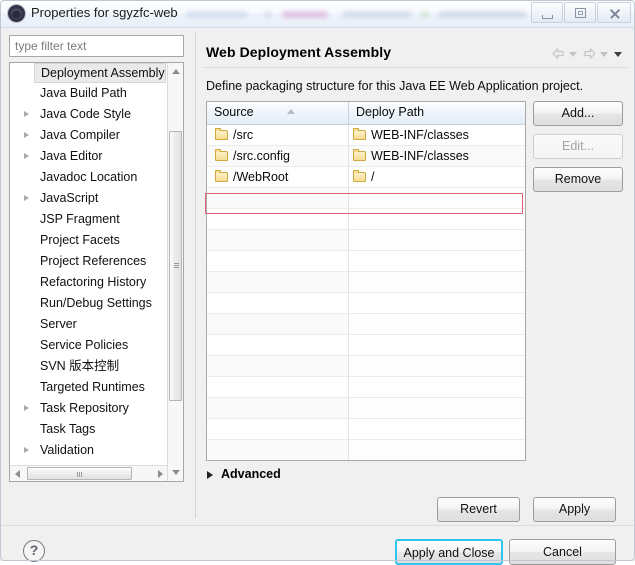 The image size is (635, 565). What do you see at coordinates (89, 156) in the screenshot?
I see `sidebar-item-java-editor: Java Editor` at bounding box center [89, 156].